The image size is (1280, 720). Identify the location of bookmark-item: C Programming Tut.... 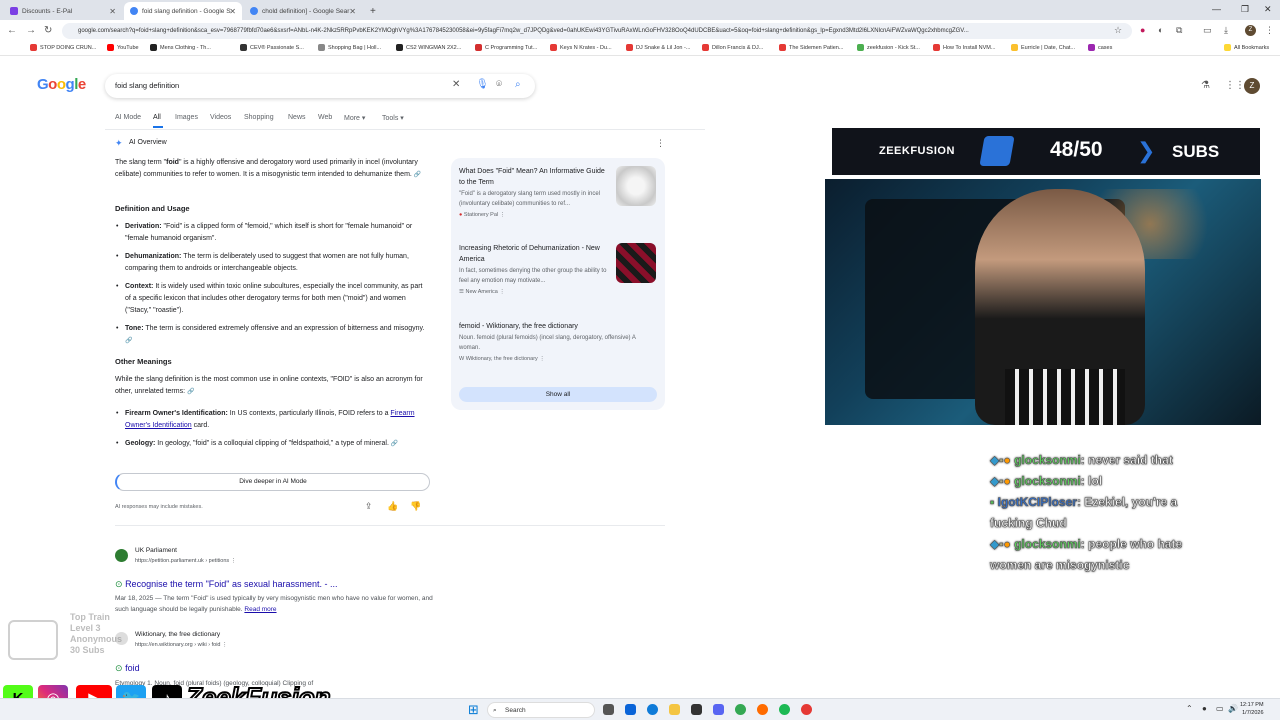
(506, 47).